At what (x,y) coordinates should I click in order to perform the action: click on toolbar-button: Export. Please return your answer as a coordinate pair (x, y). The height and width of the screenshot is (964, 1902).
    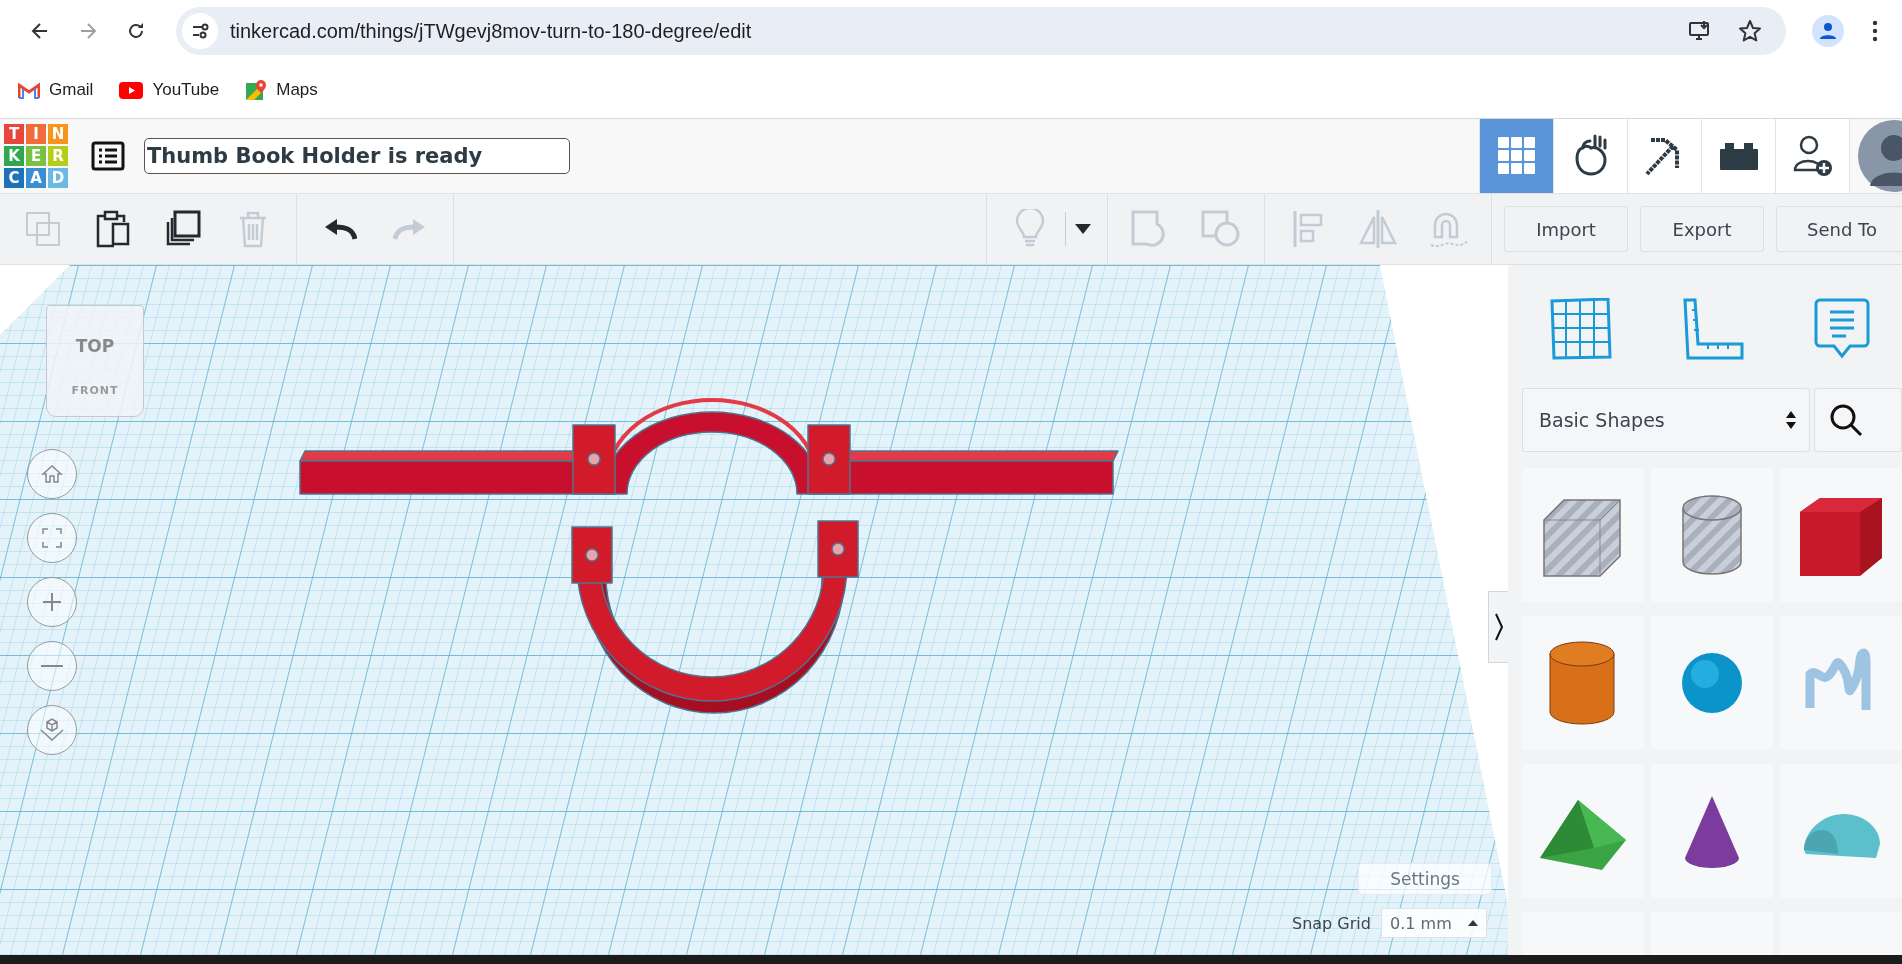
    Looking at the image, I should click on (1702, 229).